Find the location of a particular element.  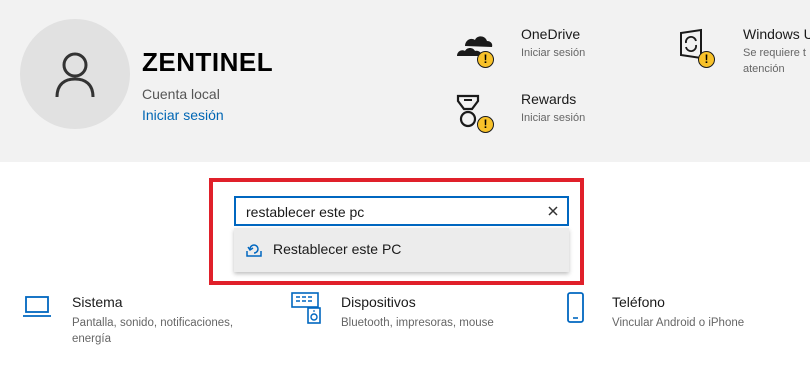

search-box is located at coordinates (401, 211).